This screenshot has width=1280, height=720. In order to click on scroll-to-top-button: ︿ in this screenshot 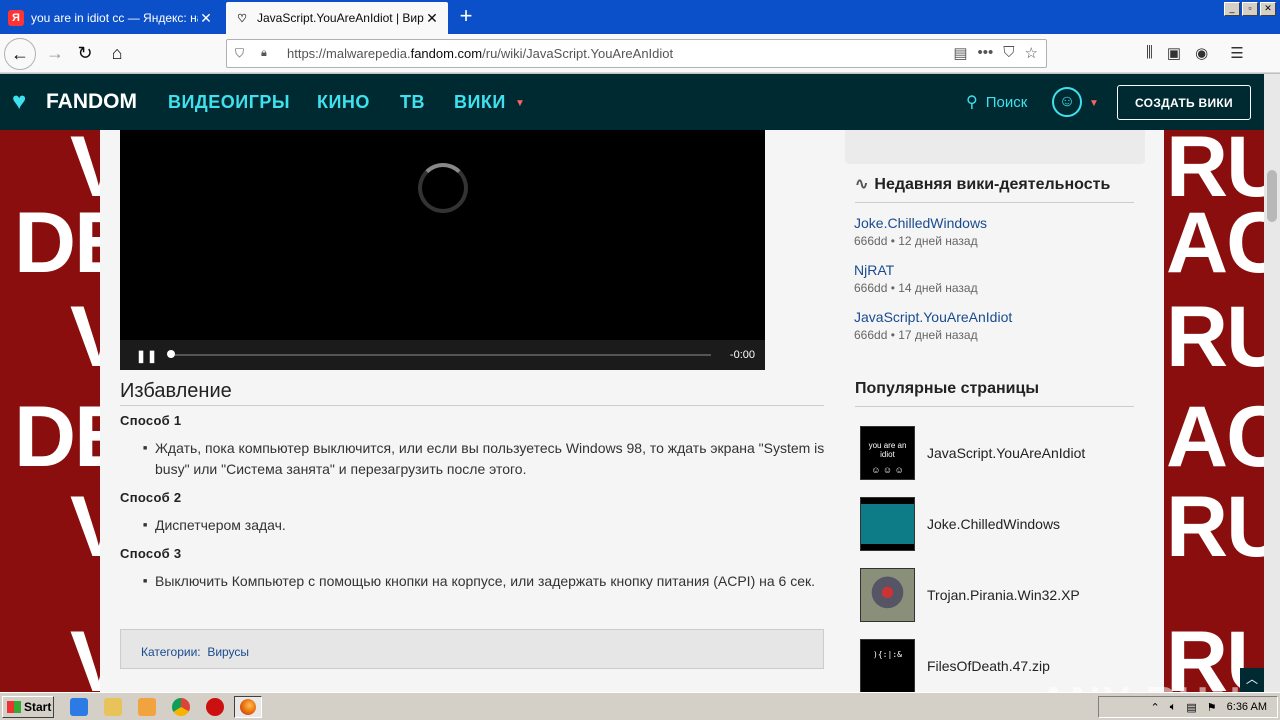, I will do `click(1252, 680)`.